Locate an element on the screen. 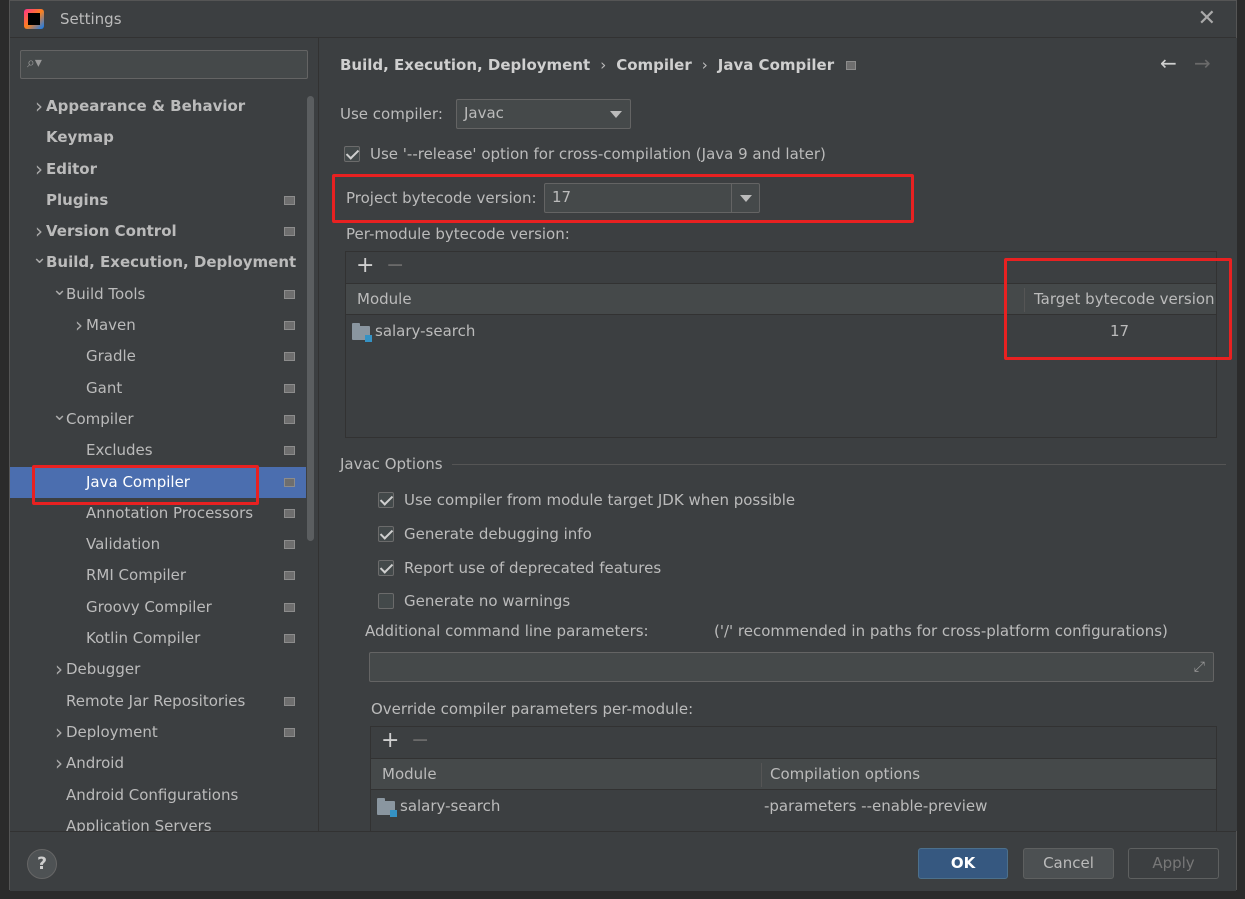 The width and height of the screenshot is (1245, 899). title-bar: Settings ✕ is located at coordinates (623, 19).